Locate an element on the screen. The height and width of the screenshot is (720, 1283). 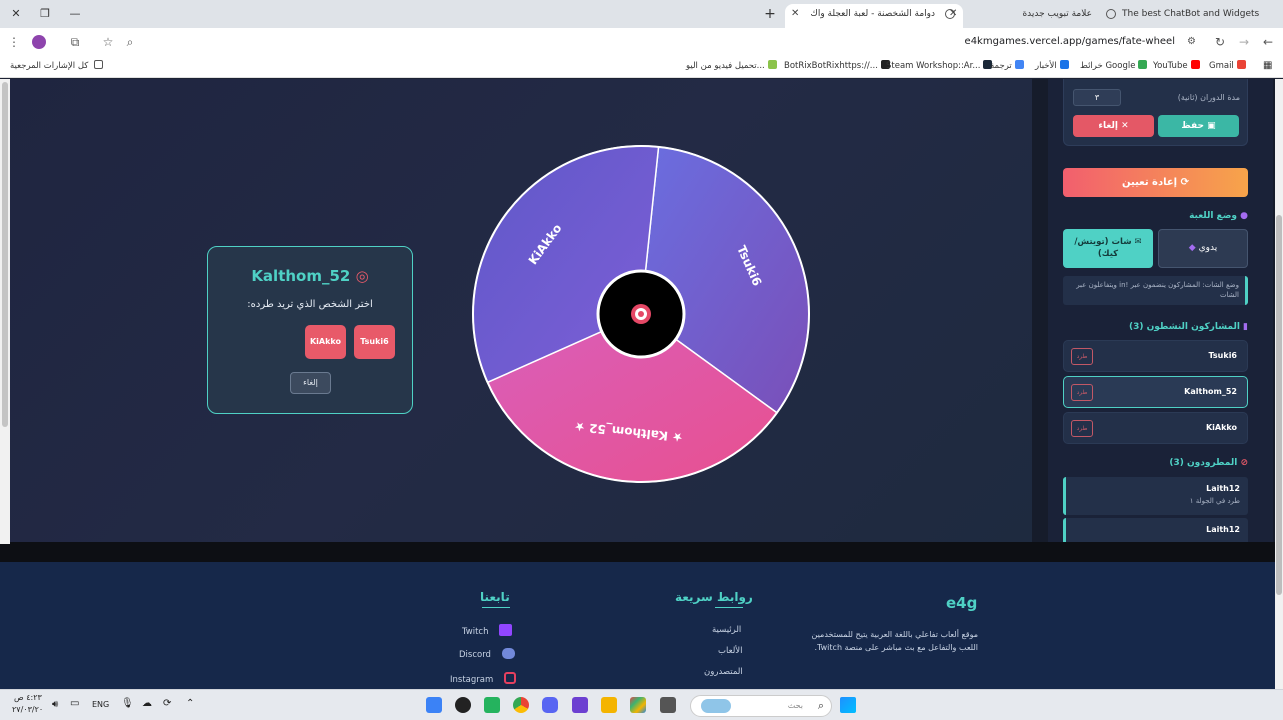
fate-wheel: Tsuki6★ Kalthom_52 ★KiAkko is located at coordinates (641, 314).